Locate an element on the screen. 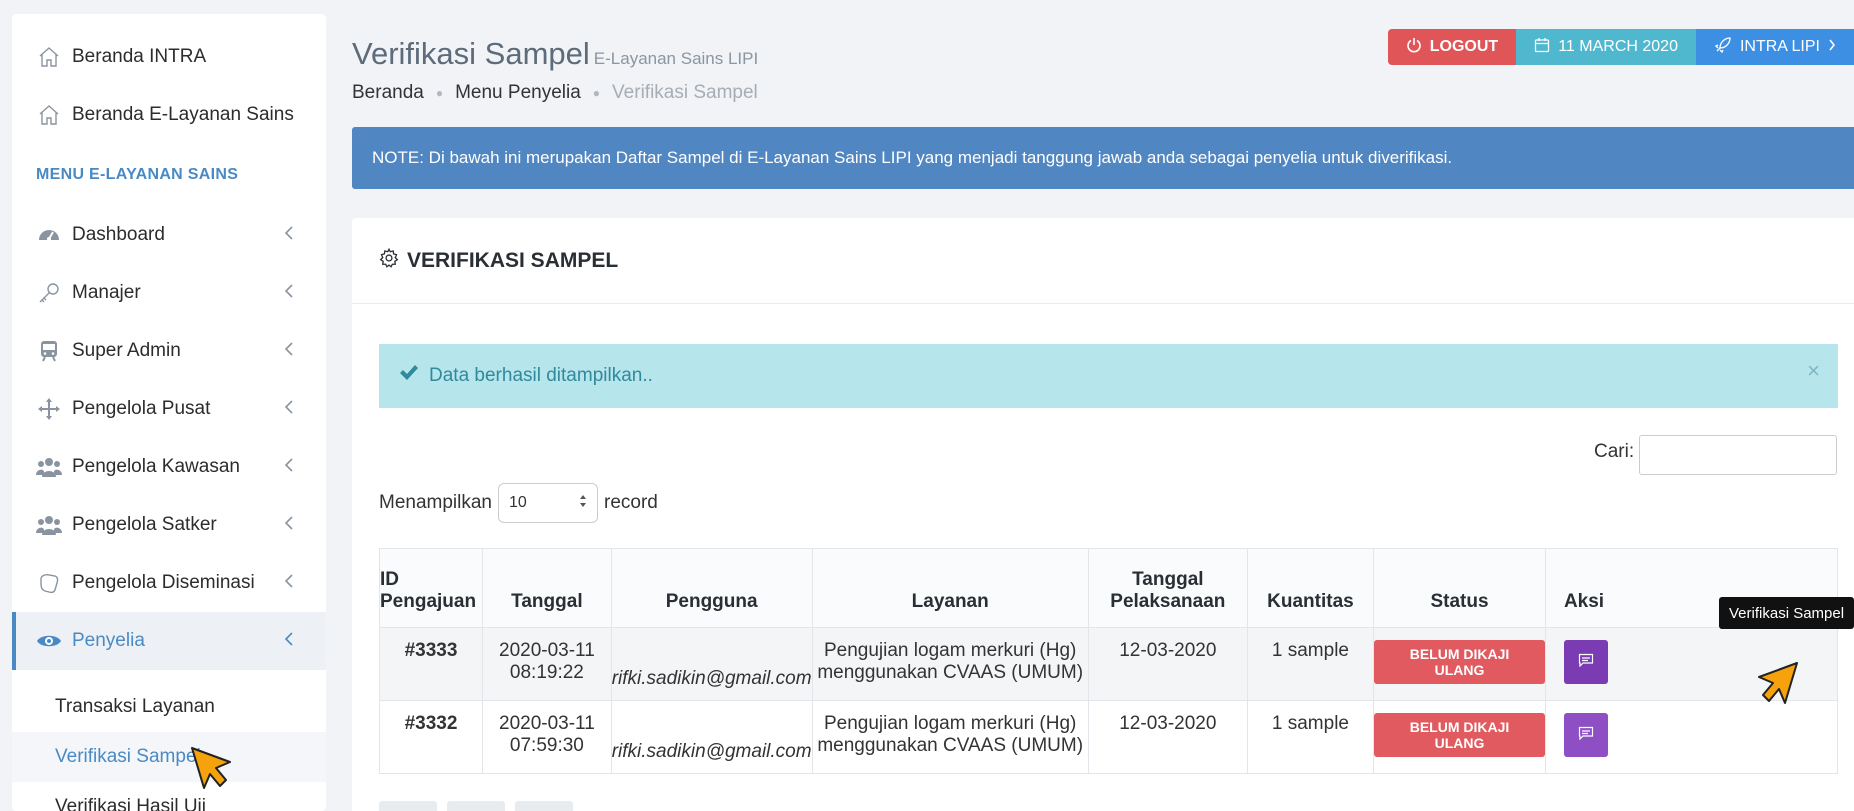 Image resolution: width=1854 pixels, height=811 pixels. train-icon is located at coordinates (49, 351).